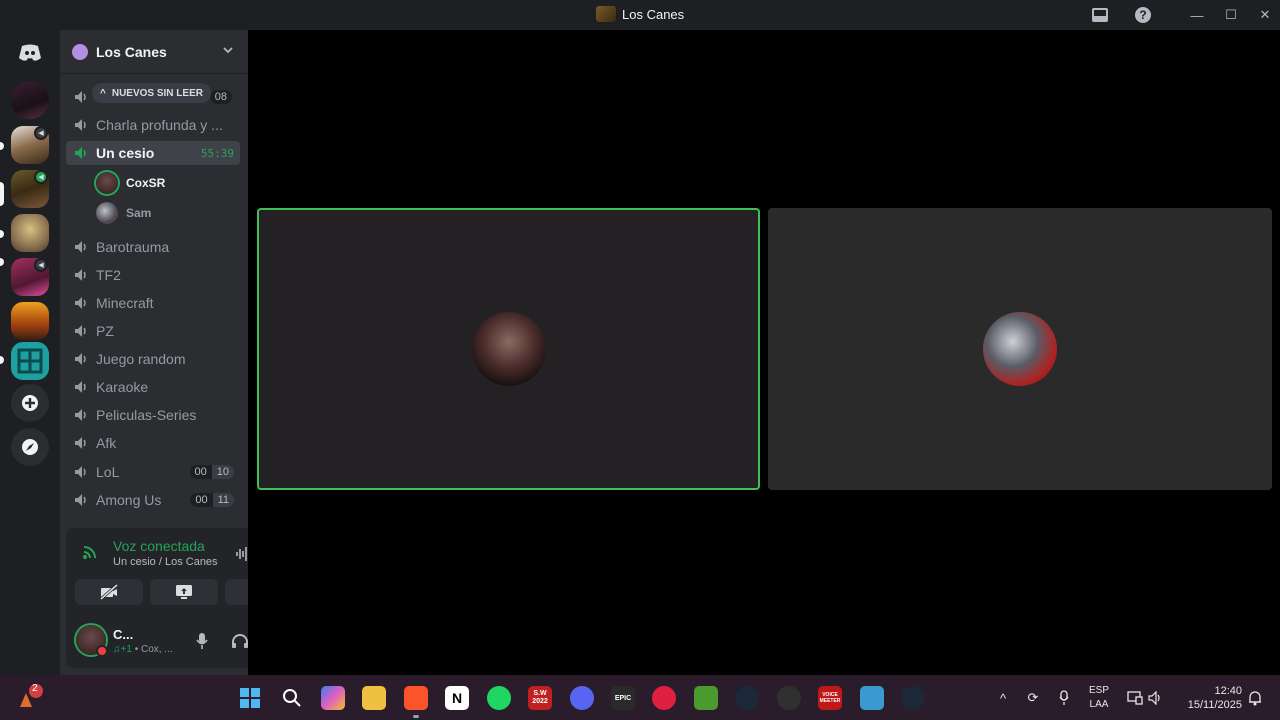 The image size is (1280, 720). I want to click on voice-channel: Afk, so click(153, 443).